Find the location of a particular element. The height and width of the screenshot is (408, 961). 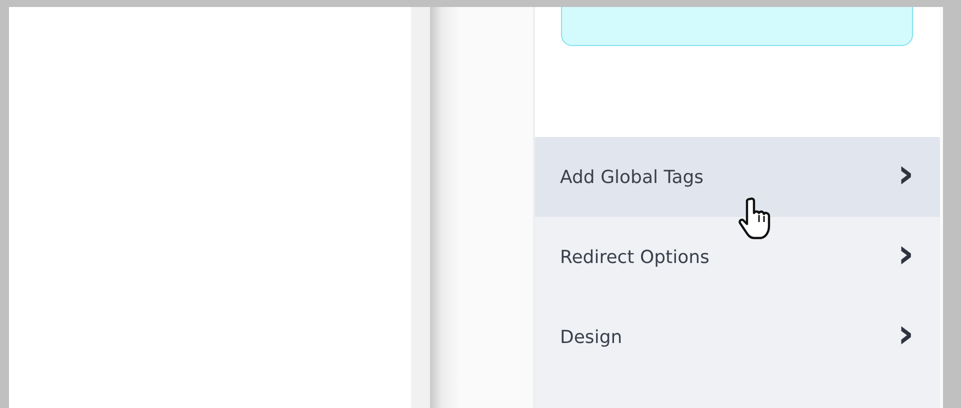

menu-item: Design › is located at coordinates (737, 337).